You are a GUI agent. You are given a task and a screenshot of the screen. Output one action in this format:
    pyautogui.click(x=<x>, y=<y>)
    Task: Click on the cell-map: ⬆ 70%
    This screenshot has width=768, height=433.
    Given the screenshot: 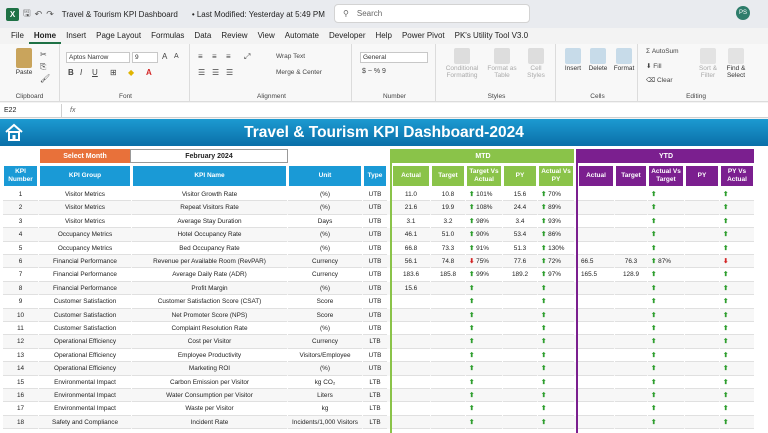 What is the action you would take?
    pyautogui.click(x=556, y=195)
    